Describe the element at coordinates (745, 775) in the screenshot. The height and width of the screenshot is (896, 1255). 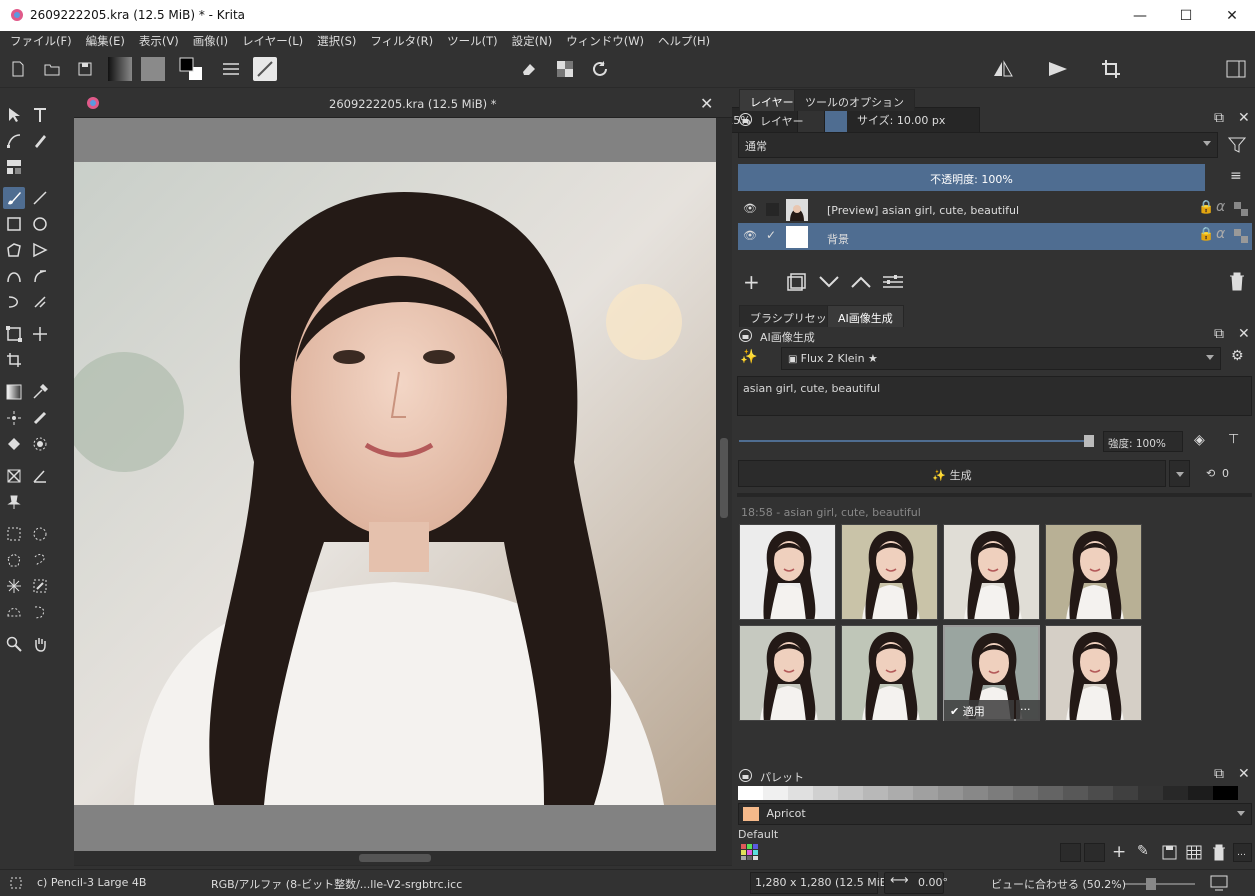
I see `lock-palette-docker-icon` at that location.